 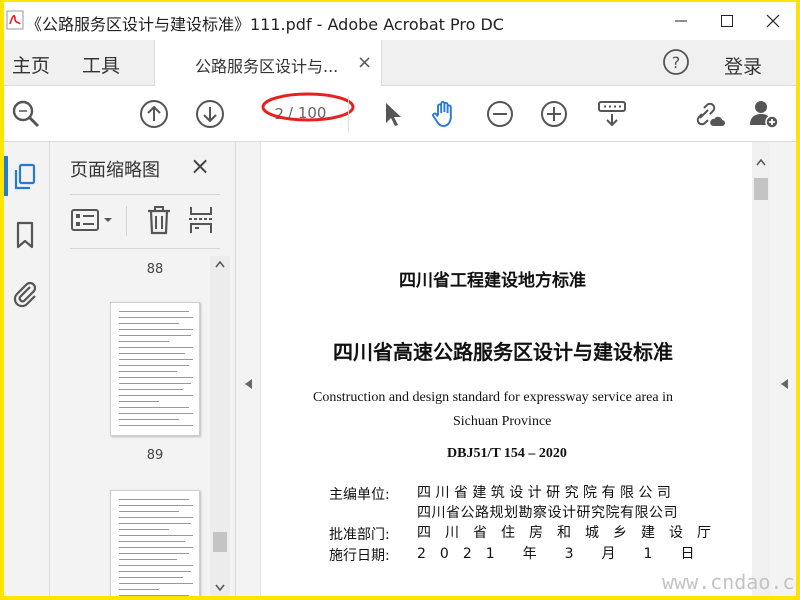 I want to click on document-tab: 公路服务区设计与... ×, so click(x=268, y=63).